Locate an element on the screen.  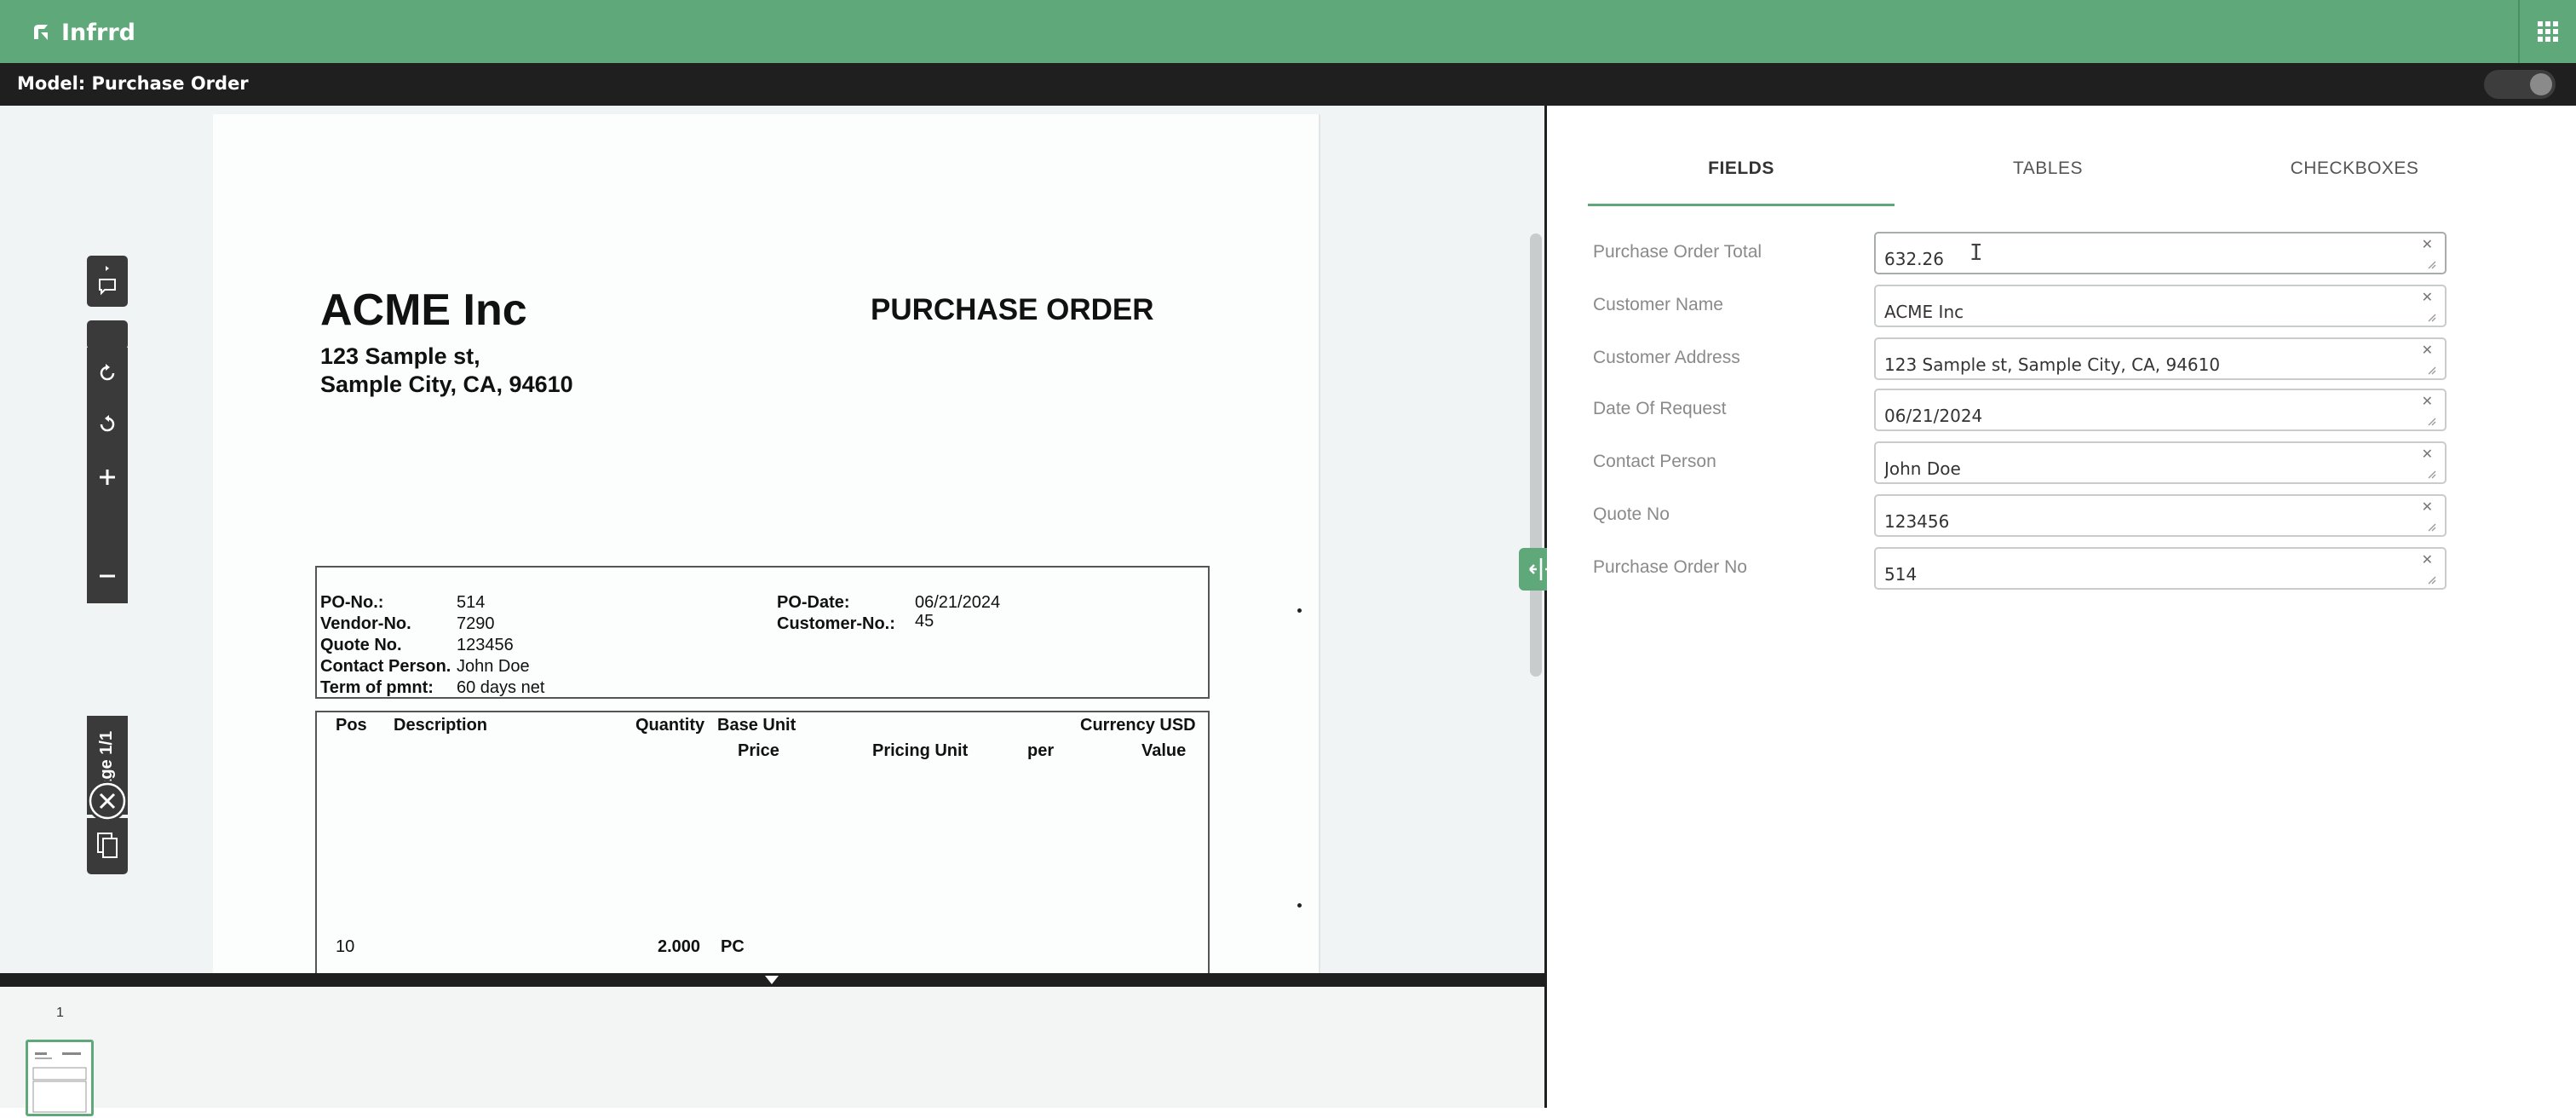
toggle-knob is located at coordinates (2541, 84).